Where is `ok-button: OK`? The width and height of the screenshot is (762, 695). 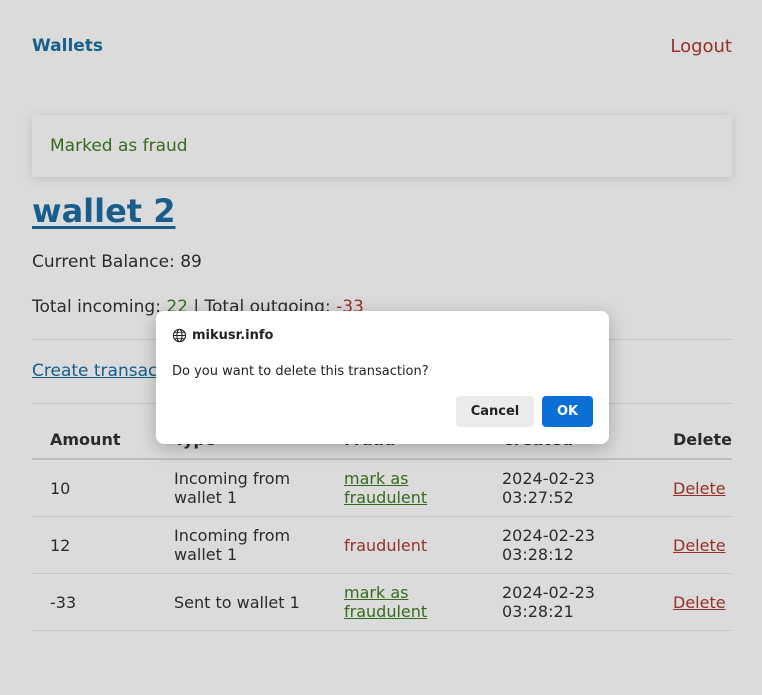 ok-button: OK is located at coordinates (567, 411).